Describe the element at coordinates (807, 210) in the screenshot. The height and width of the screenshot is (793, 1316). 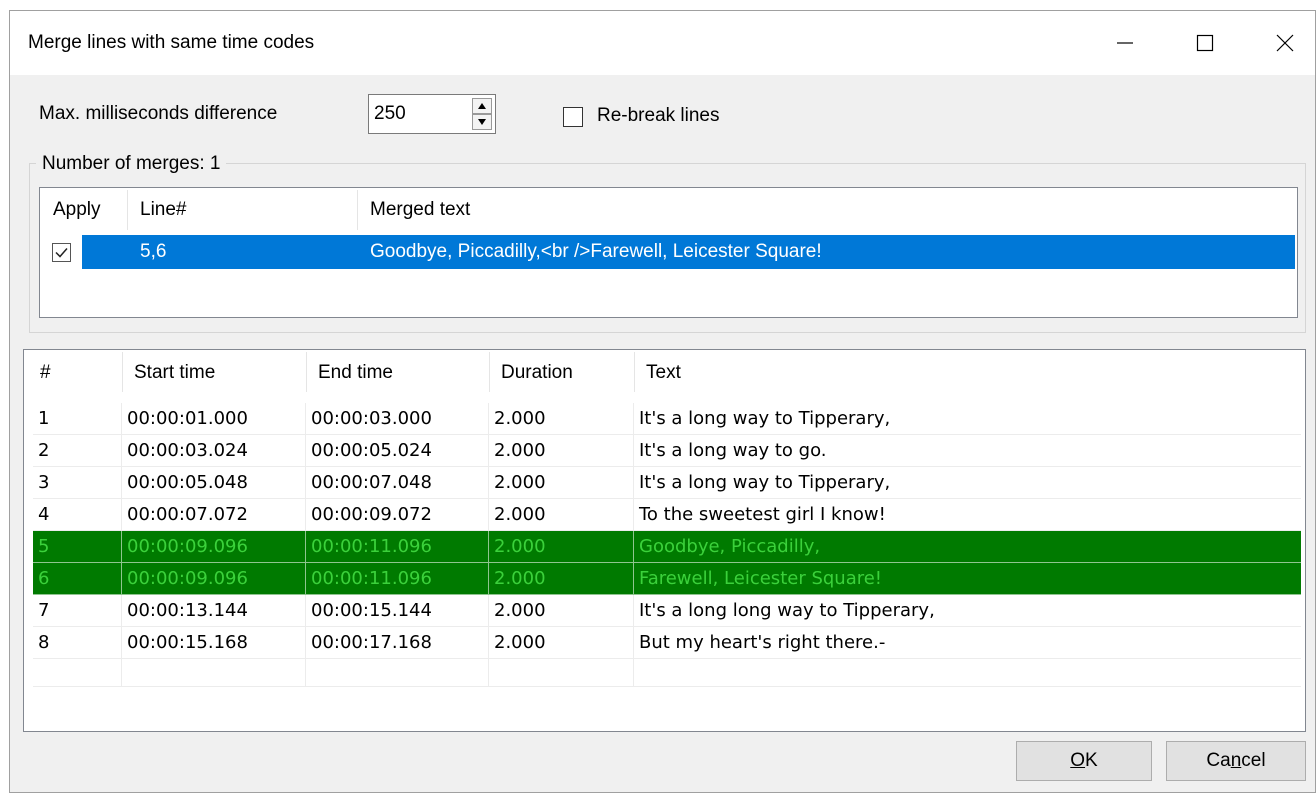
I see `column-header-merged-text: Merged text` at that location.